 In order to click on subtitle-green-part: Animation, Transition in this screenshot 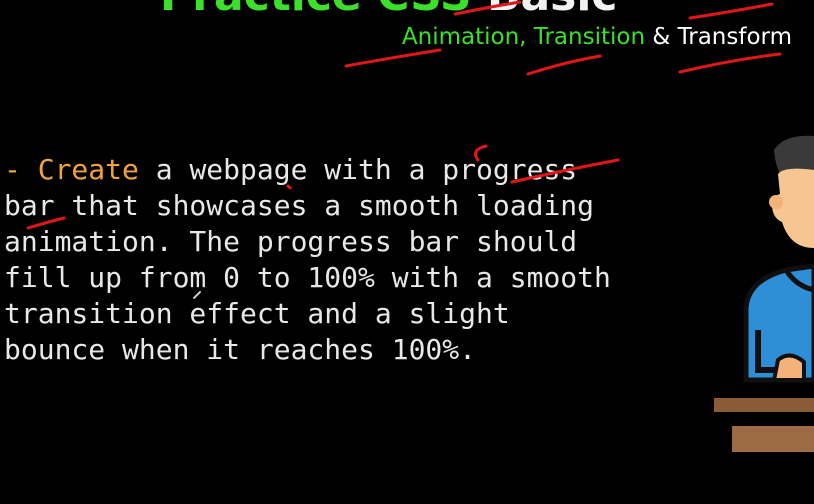, I will do `click(523, 37)`.